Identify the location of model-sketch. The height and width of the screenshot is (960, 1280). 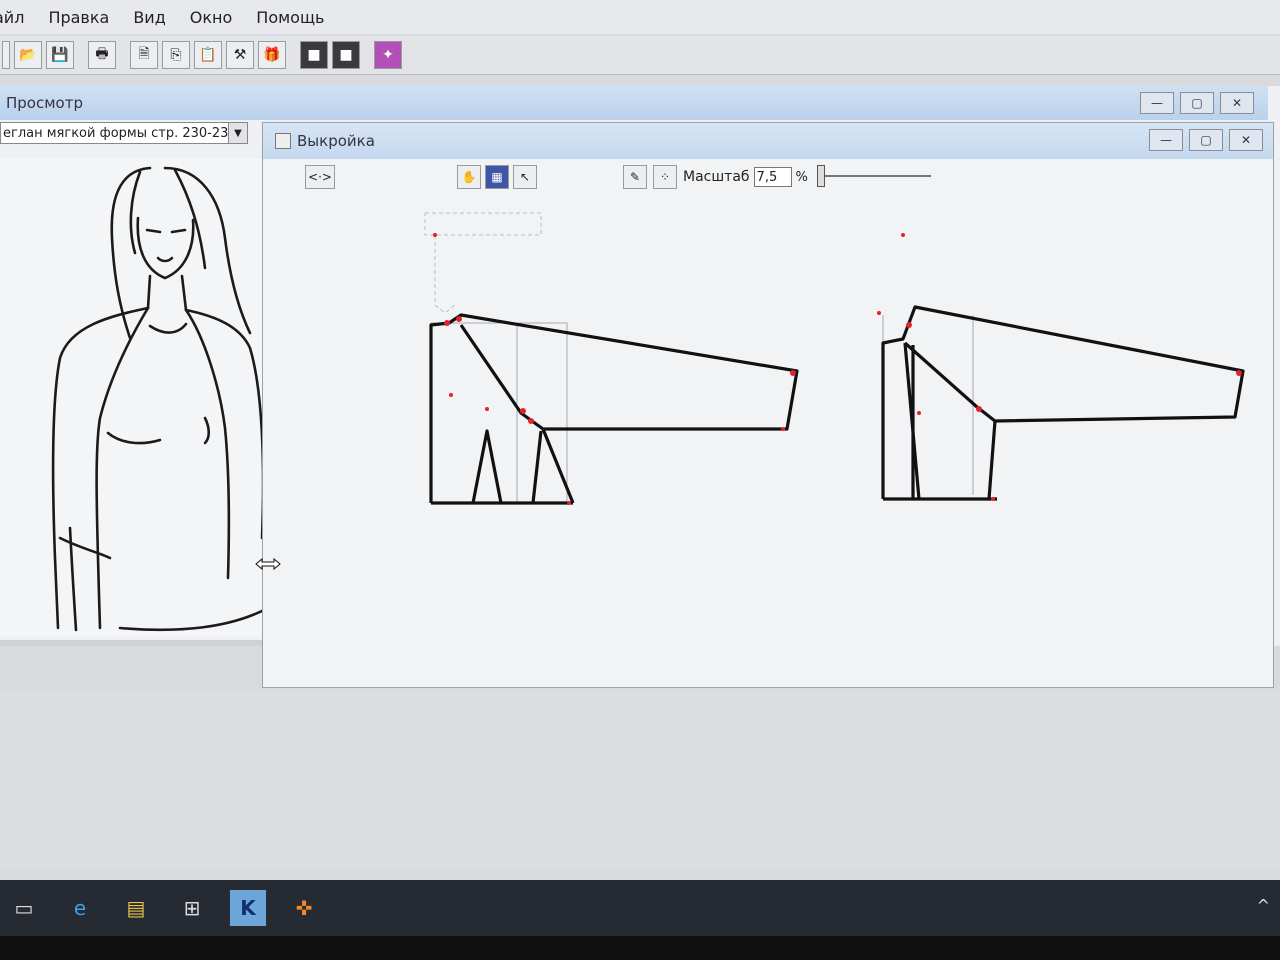
(135, 397).